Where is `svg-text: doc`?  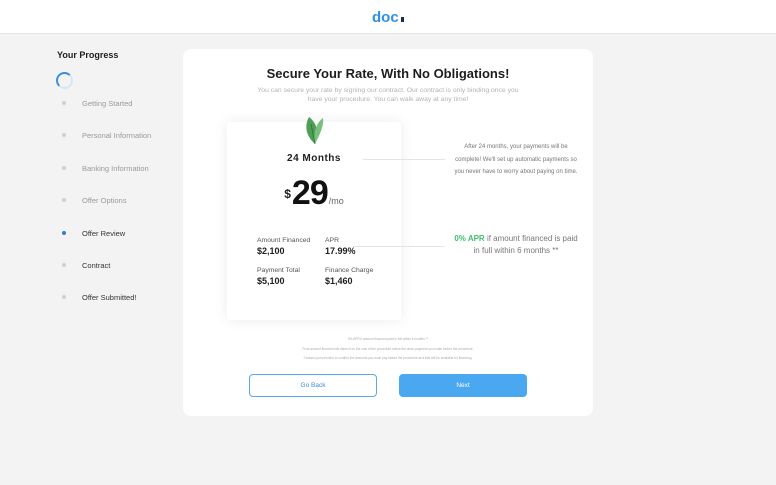 svg-text: doc is located at coordinates (385, 17).